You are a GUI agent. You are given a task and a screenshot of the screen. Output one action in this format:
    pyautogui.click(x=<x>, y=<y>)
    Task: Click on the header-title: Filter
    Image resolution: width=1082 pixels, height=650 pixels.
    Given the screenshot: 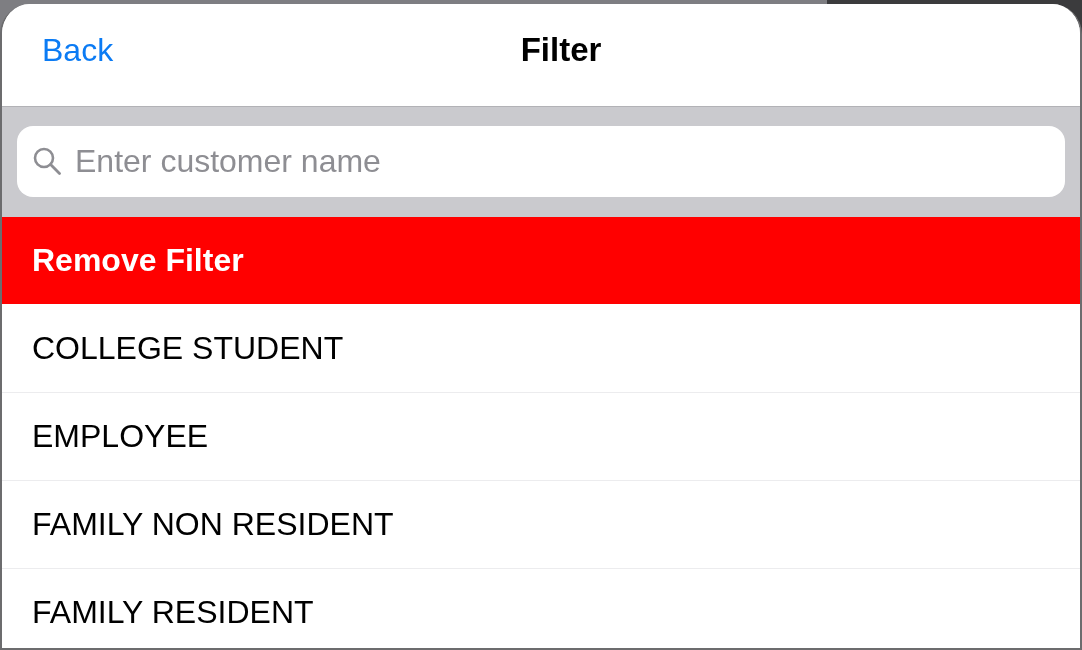 What is the action you would take?
    pyautogui.click(x=561, y=50)
    